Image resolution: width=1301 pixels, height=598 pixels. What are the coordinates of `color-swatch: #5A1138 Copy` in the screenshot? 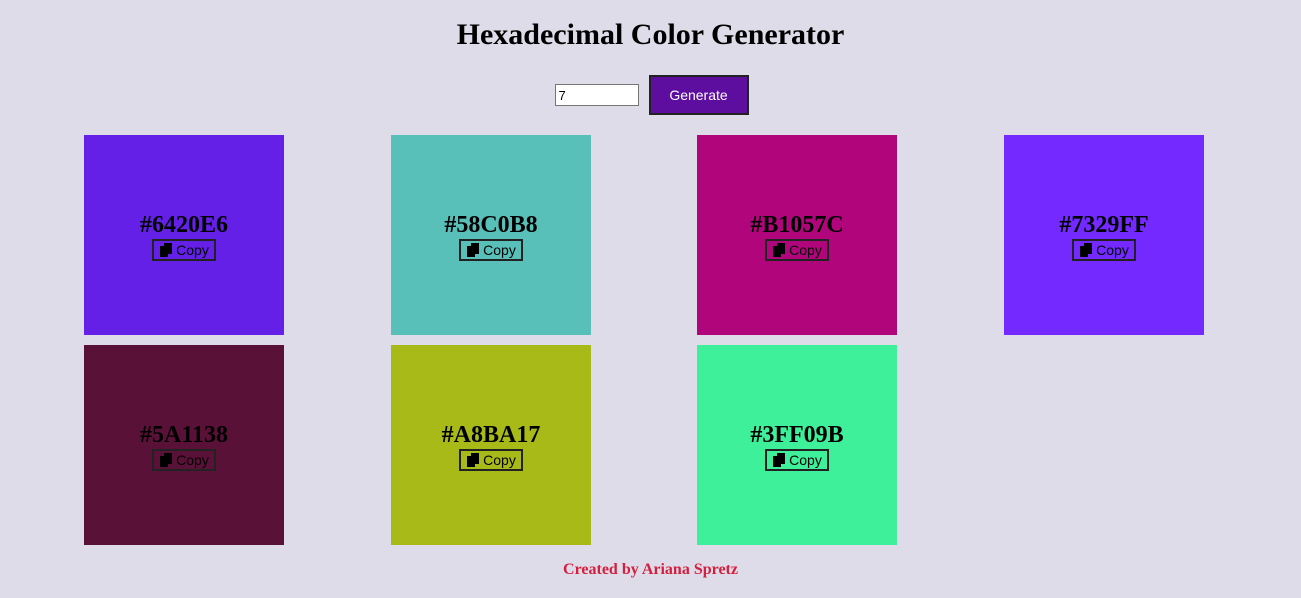 It's located at (184, 445).